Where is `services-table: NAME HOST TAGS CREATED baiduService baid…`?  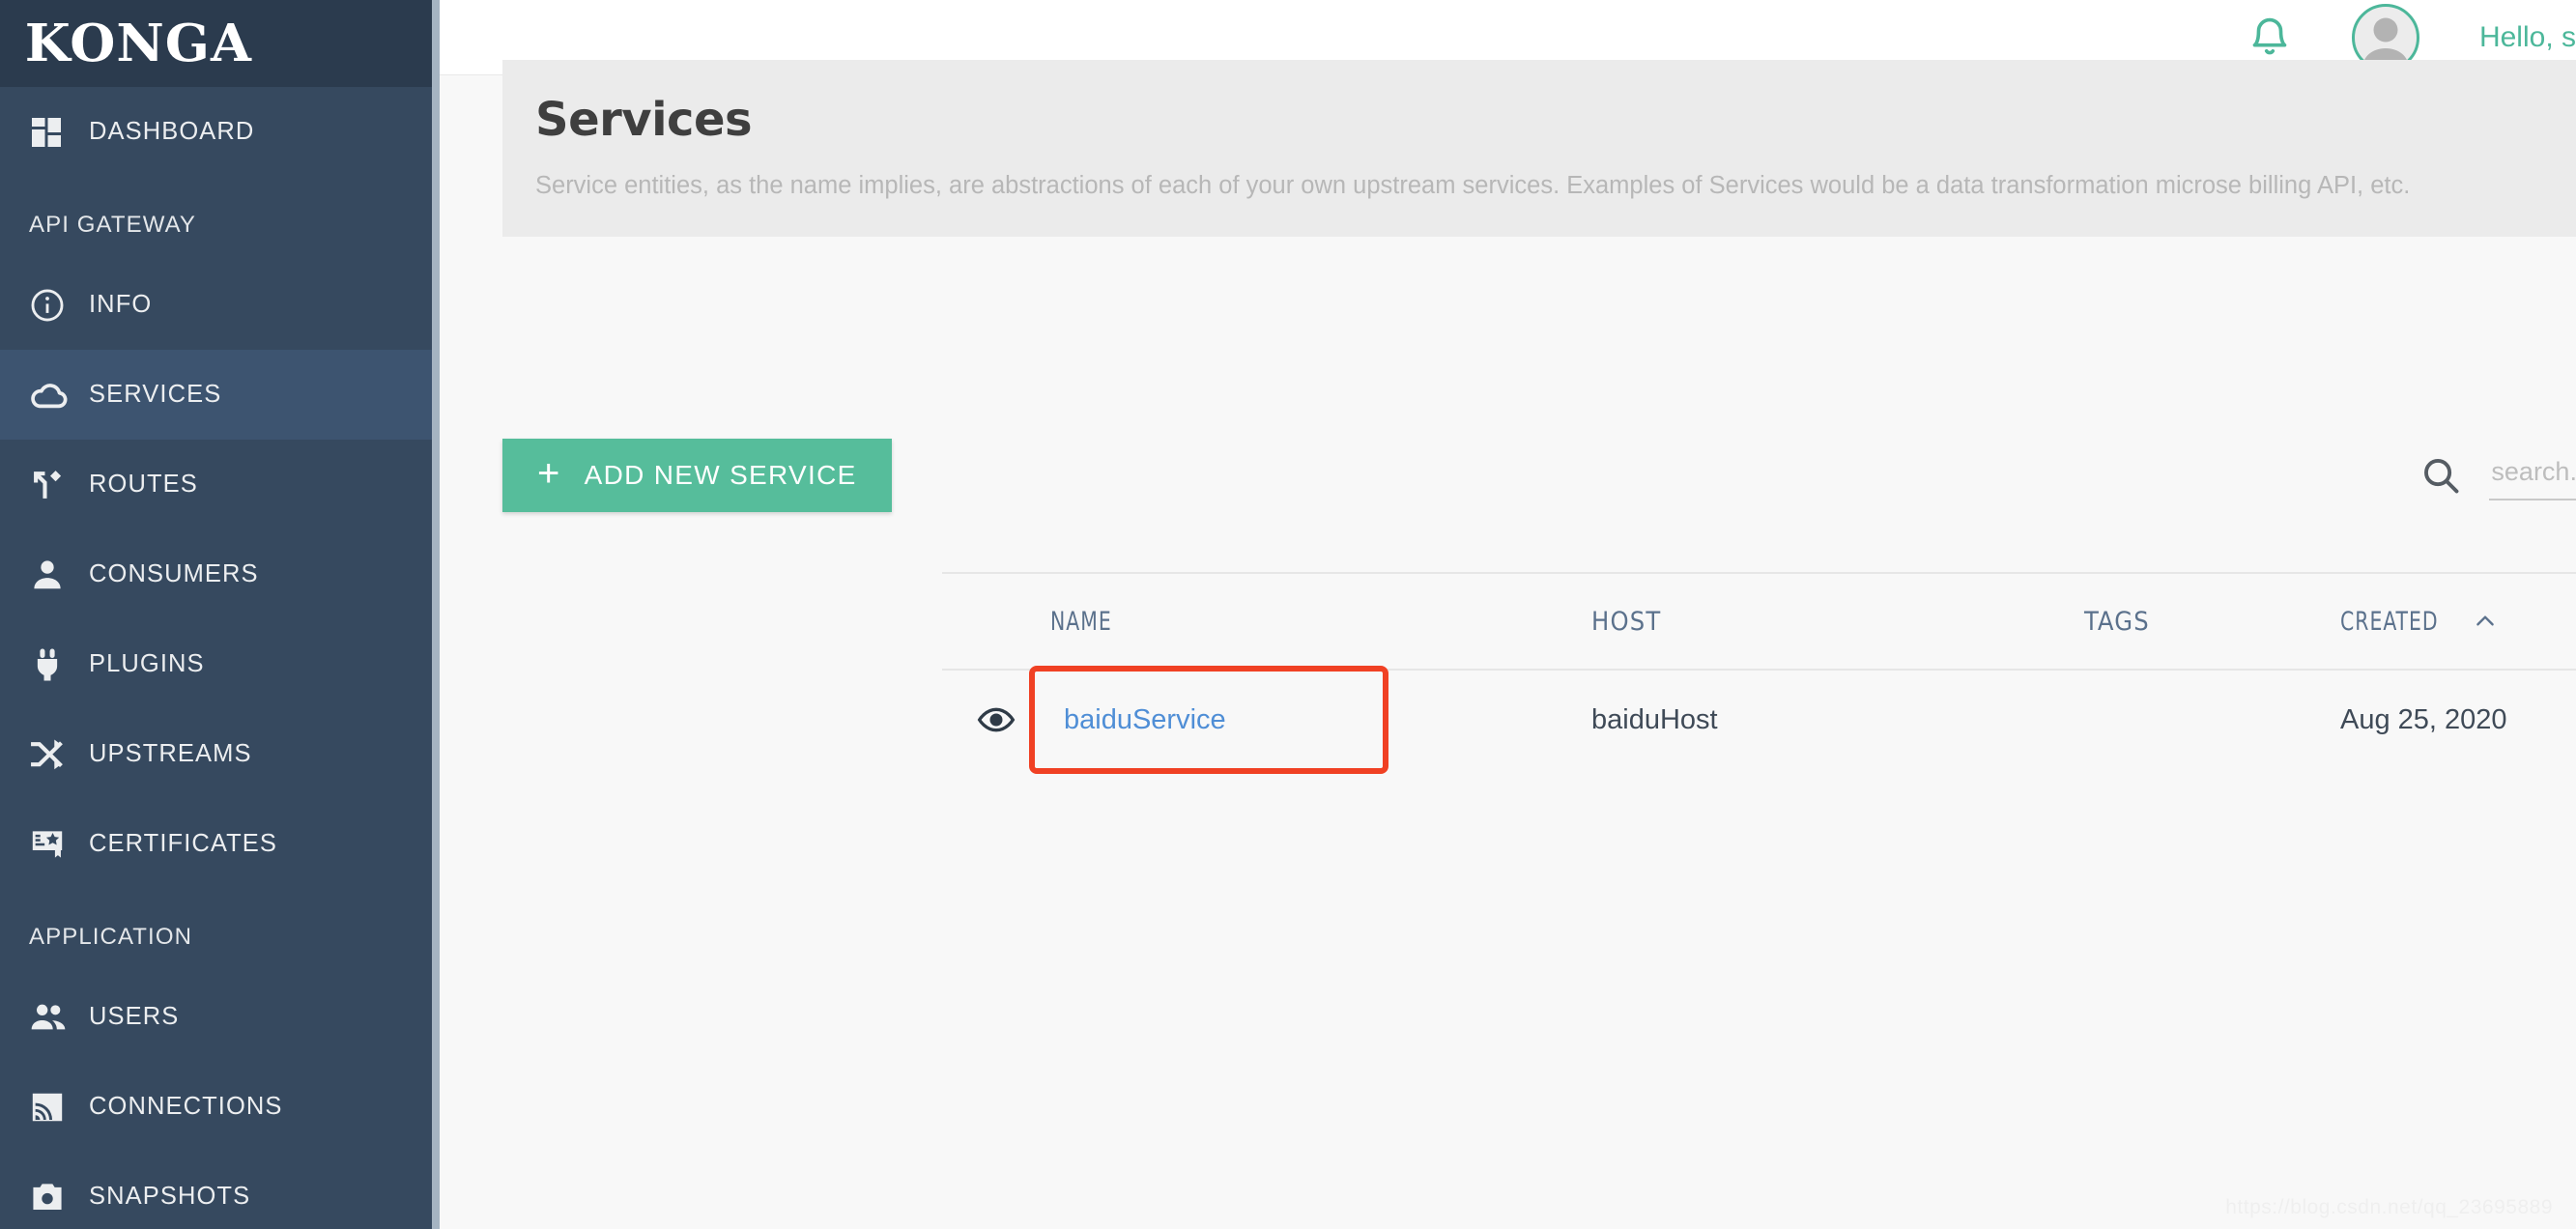 services-table: NAME HOST TAGS CREATED baiduService baid… is located at coordinates (1759, 673).